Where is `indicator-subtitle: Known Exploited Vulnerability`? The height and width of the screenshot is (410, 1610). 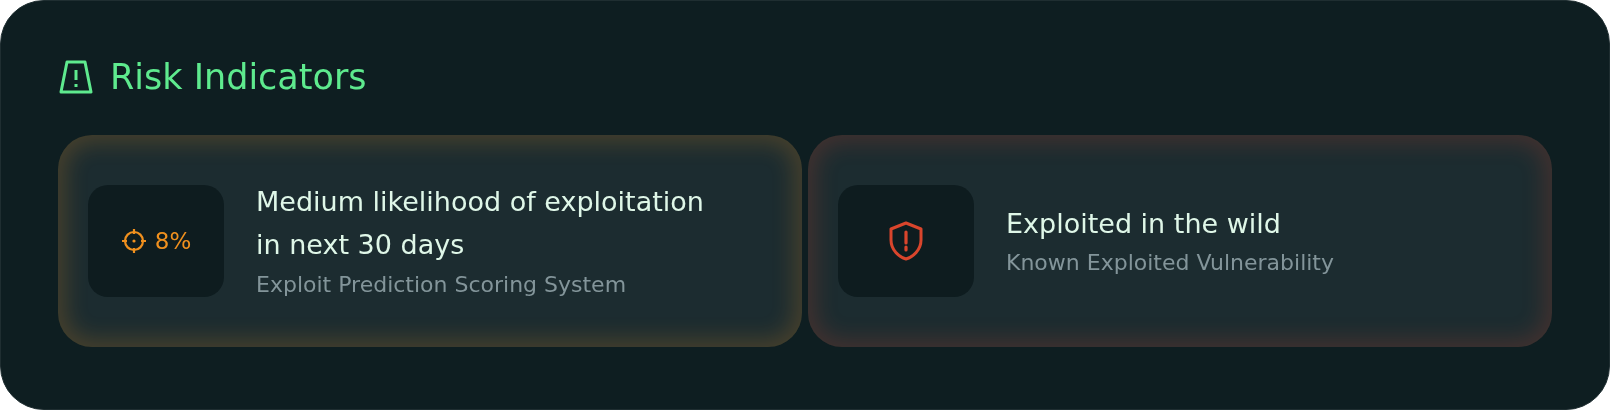
indicator-subtitle: Known Exploited Vulnerability is located at coordinates (1170, 263).